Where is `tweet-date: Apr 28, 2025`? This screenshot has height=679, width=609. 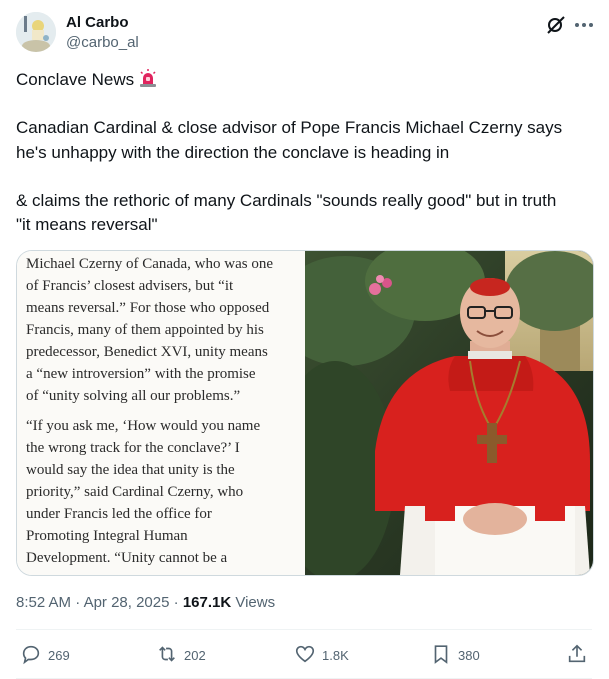
tweet-date: Apr 28, 2025 is located at coordinates (127, 602).